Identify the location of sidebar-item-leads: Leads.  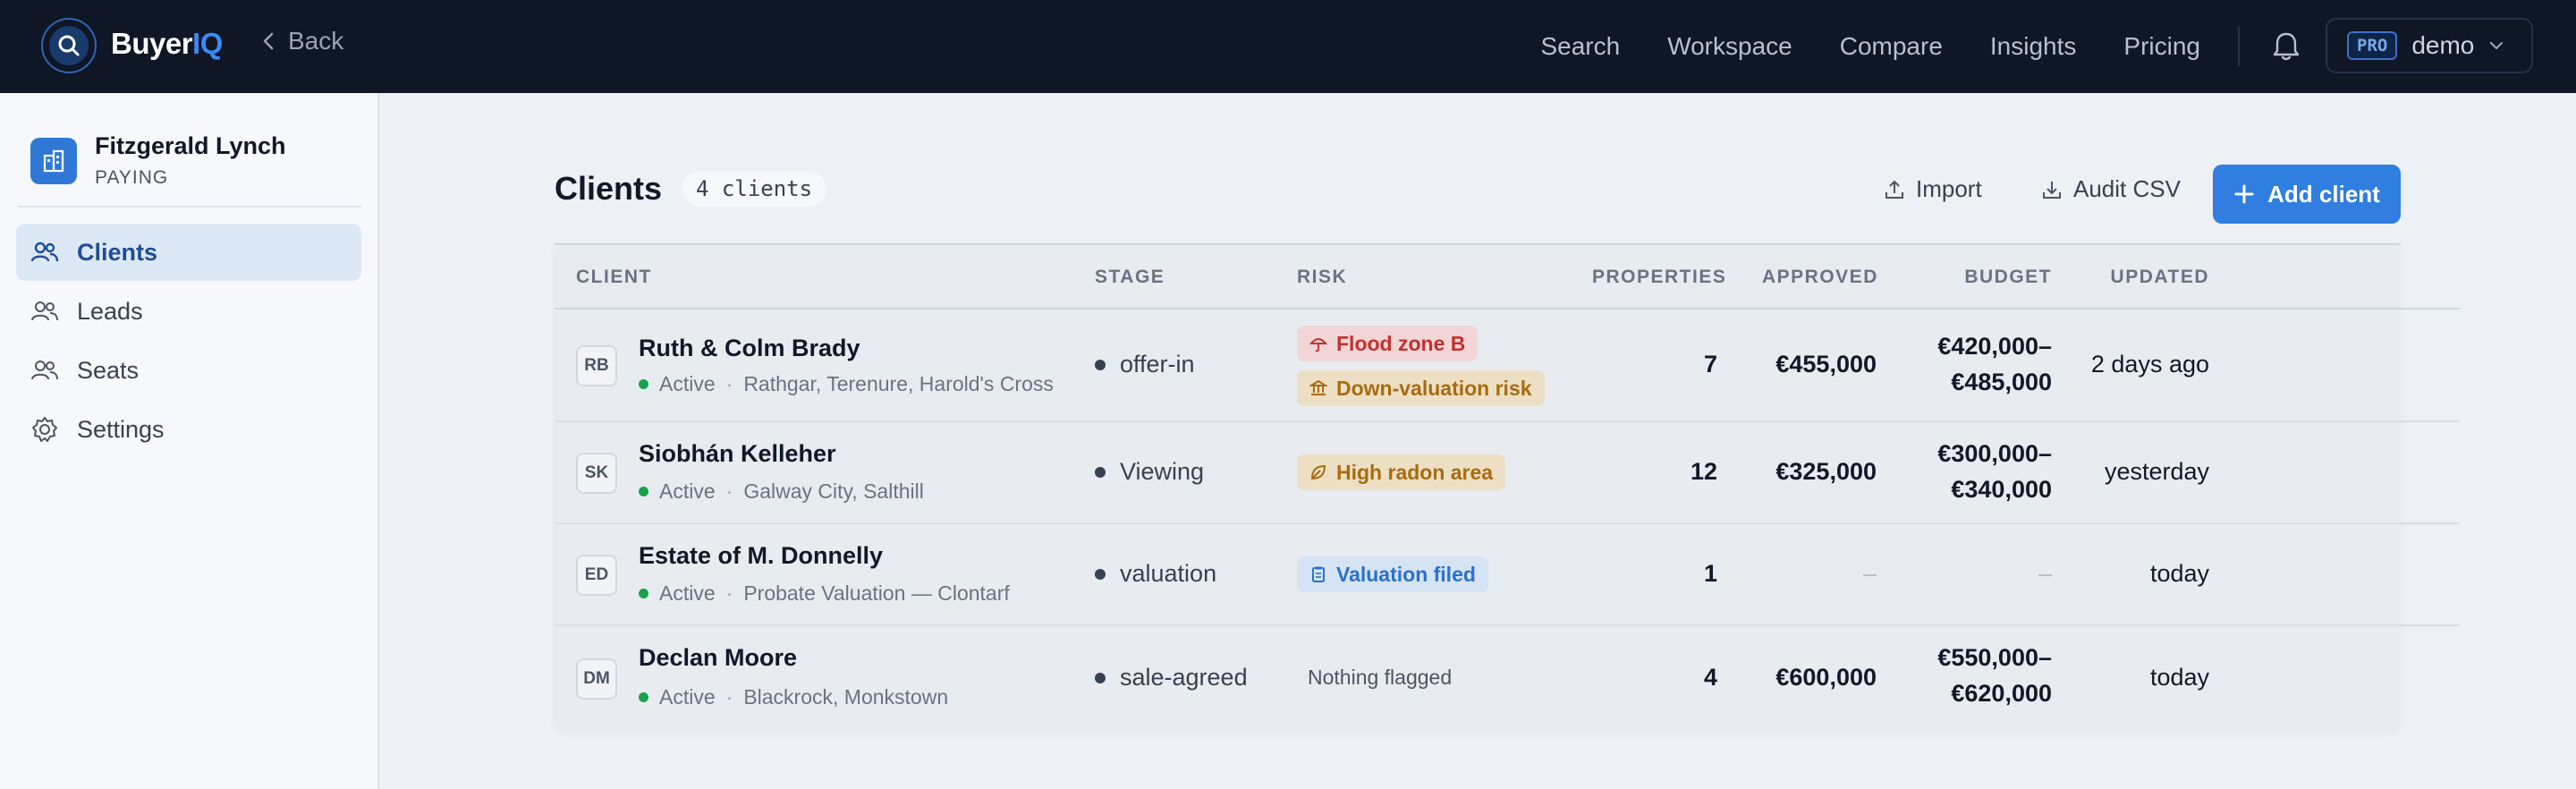
(188, 311).